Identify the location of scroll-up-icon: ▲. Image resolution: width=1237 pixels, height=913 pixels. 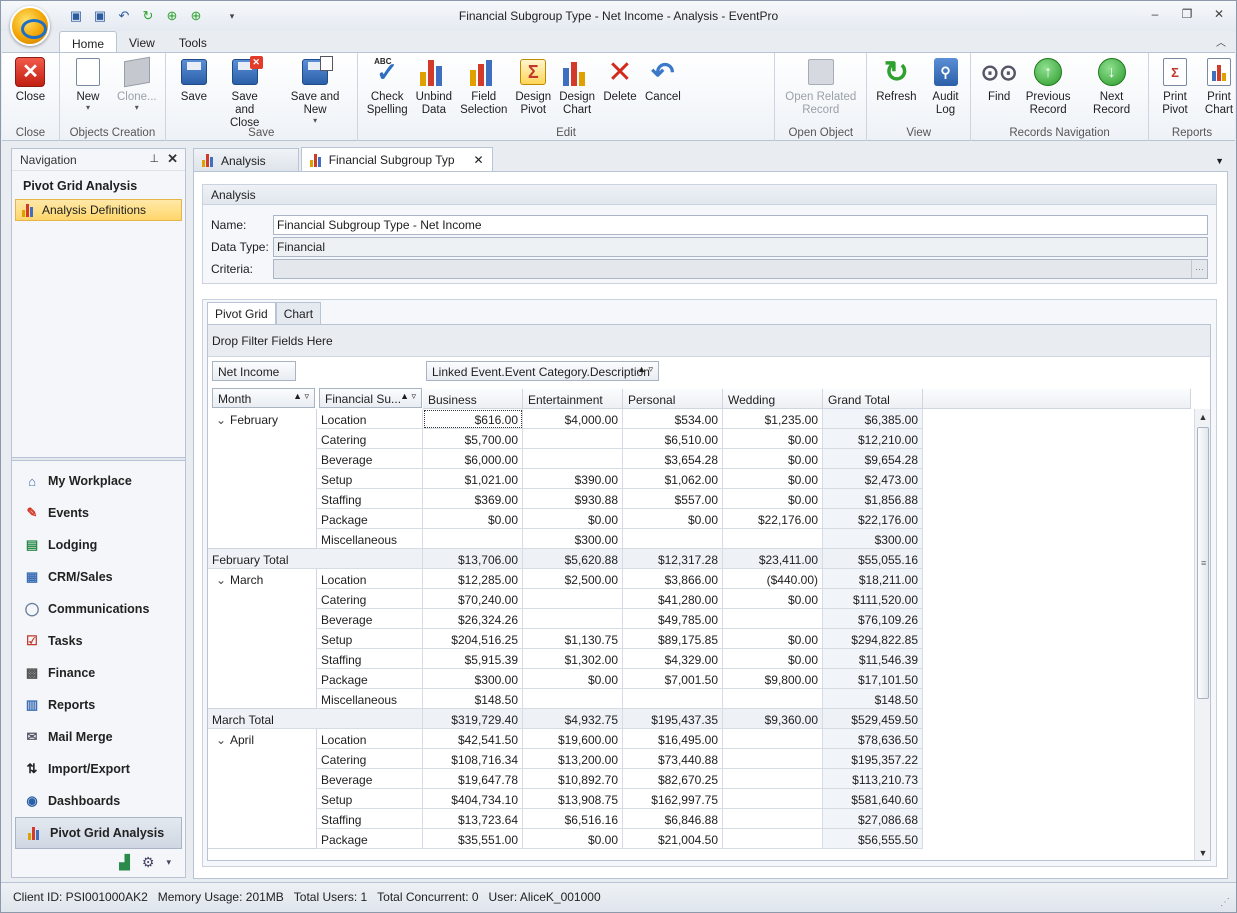
(1202, 417).